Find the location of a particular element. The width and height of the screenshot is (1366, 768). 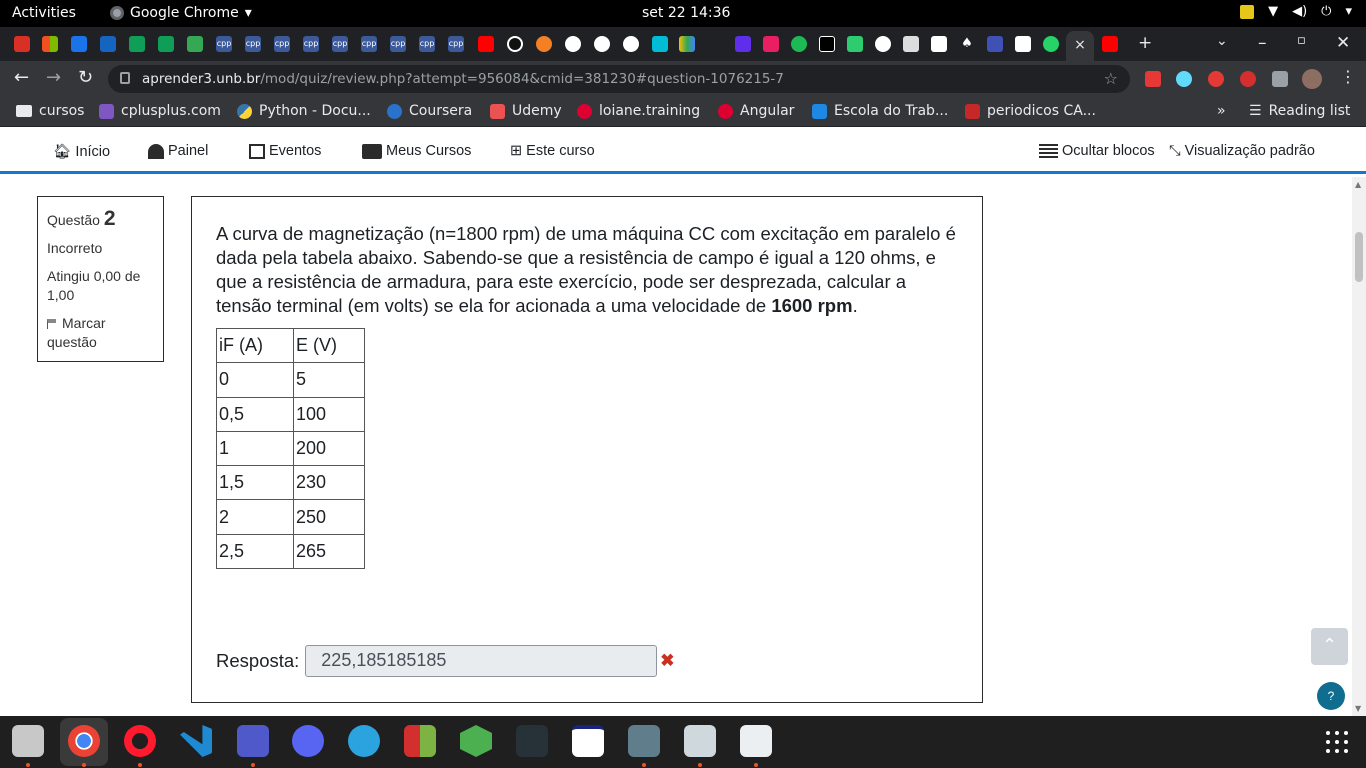

lock-icon is located at coordinates (125, 78).